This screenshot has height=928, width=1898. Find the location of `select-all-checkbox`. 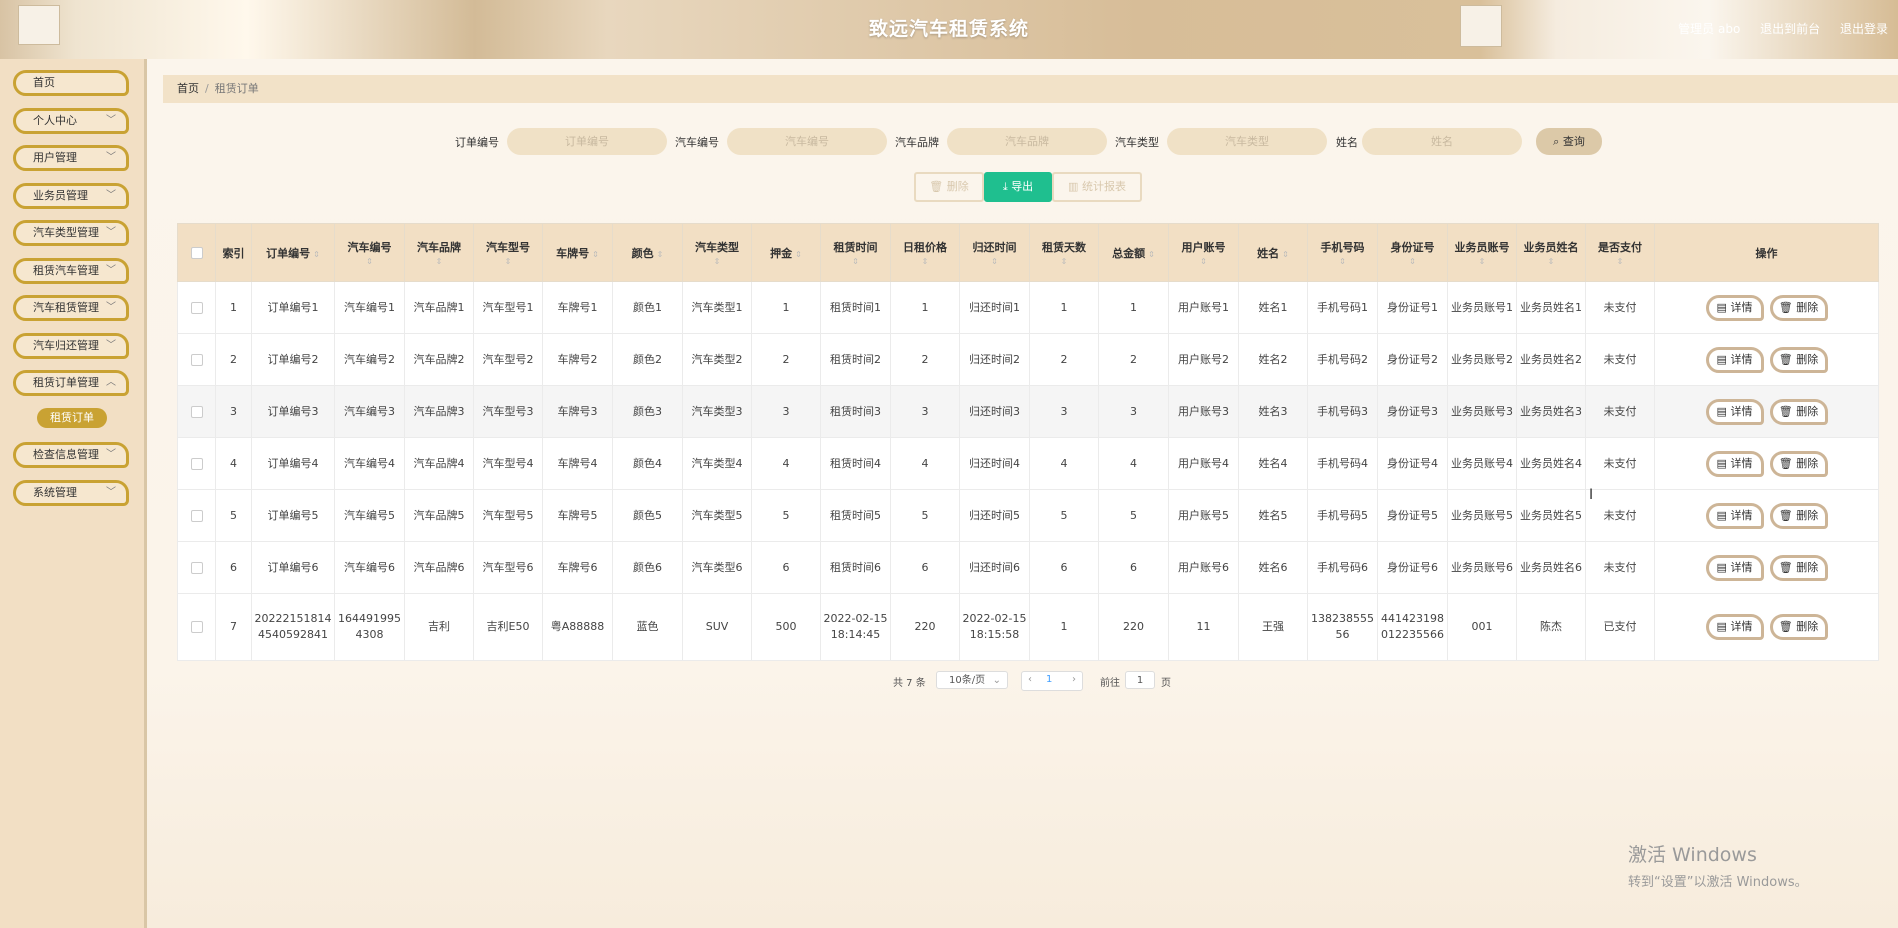

select-all-checkbox is located at coordinates (196, 253).